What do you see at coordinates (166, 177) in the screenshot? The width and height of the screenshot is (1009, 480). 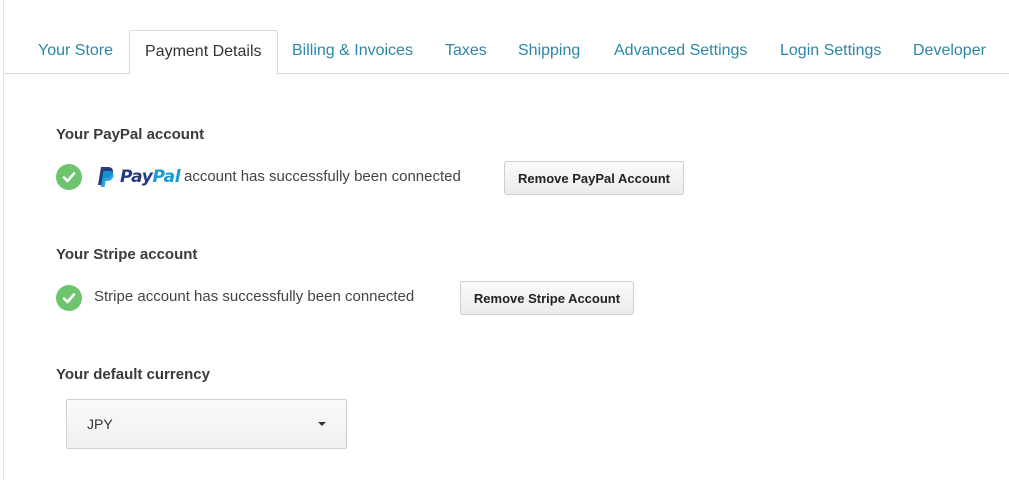 I see `paypal-logo-pal: Pal` at bounding box center [166, 177].